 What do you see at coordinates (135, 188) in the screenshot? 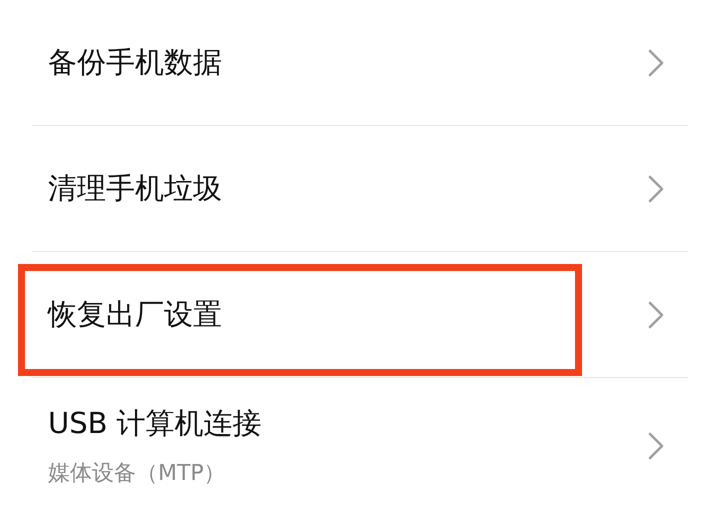
I see `setting-title: 清理手机垃圾` at bounding box center [135, 188].